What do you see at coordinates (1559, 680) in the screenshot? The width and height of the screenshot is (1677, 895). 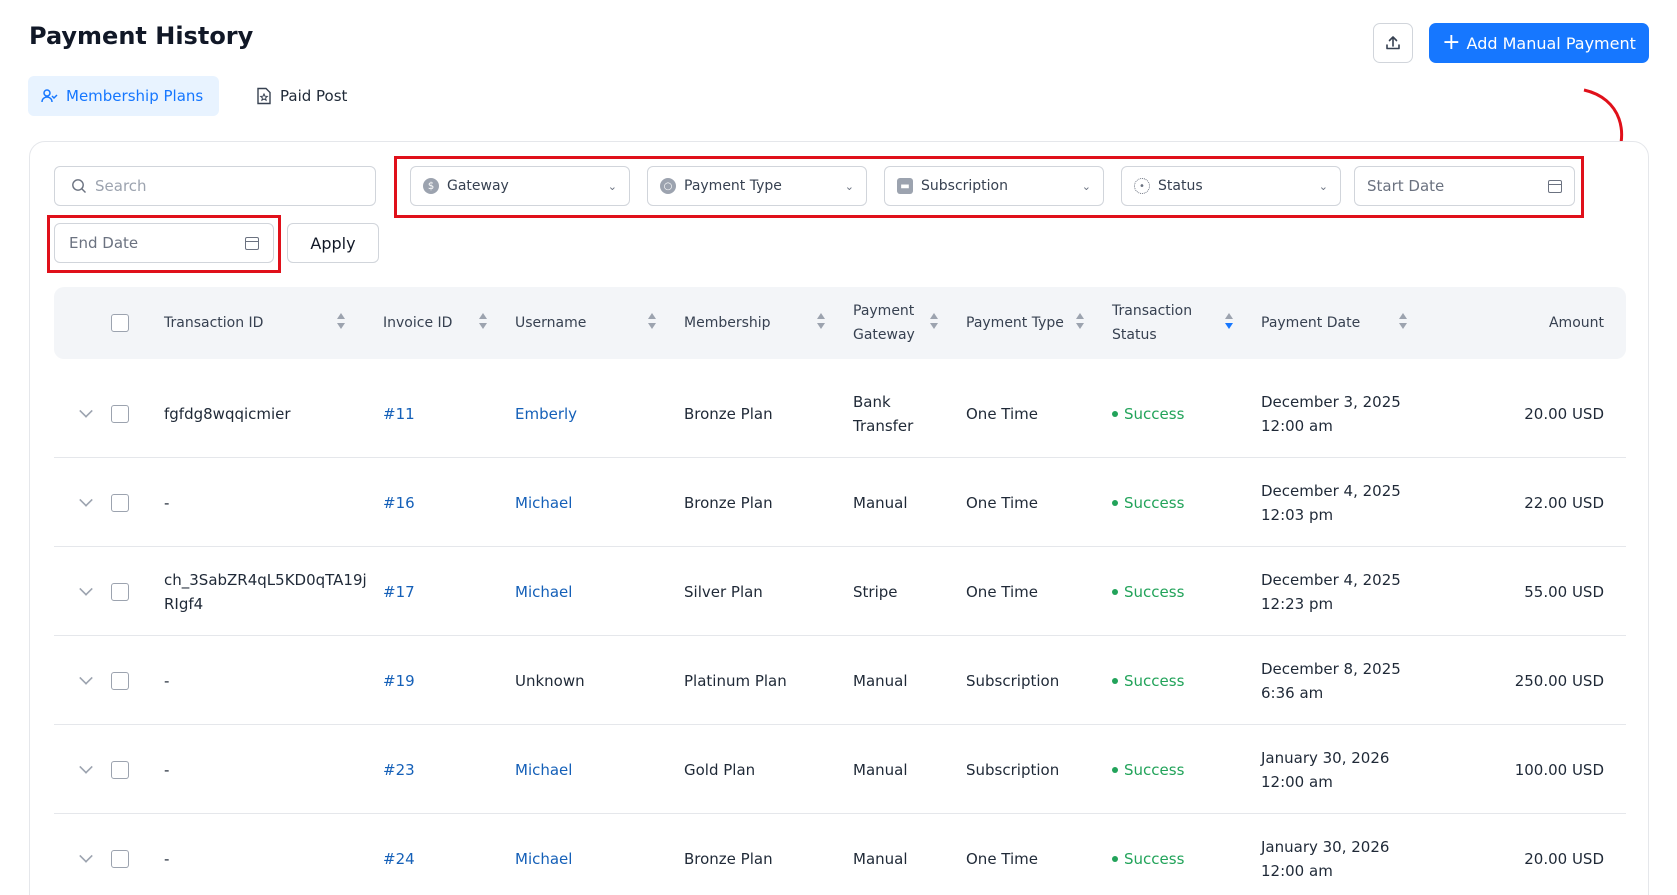 I see `cell-amount: 250.00 USD` at bounding box center [1559, 680].